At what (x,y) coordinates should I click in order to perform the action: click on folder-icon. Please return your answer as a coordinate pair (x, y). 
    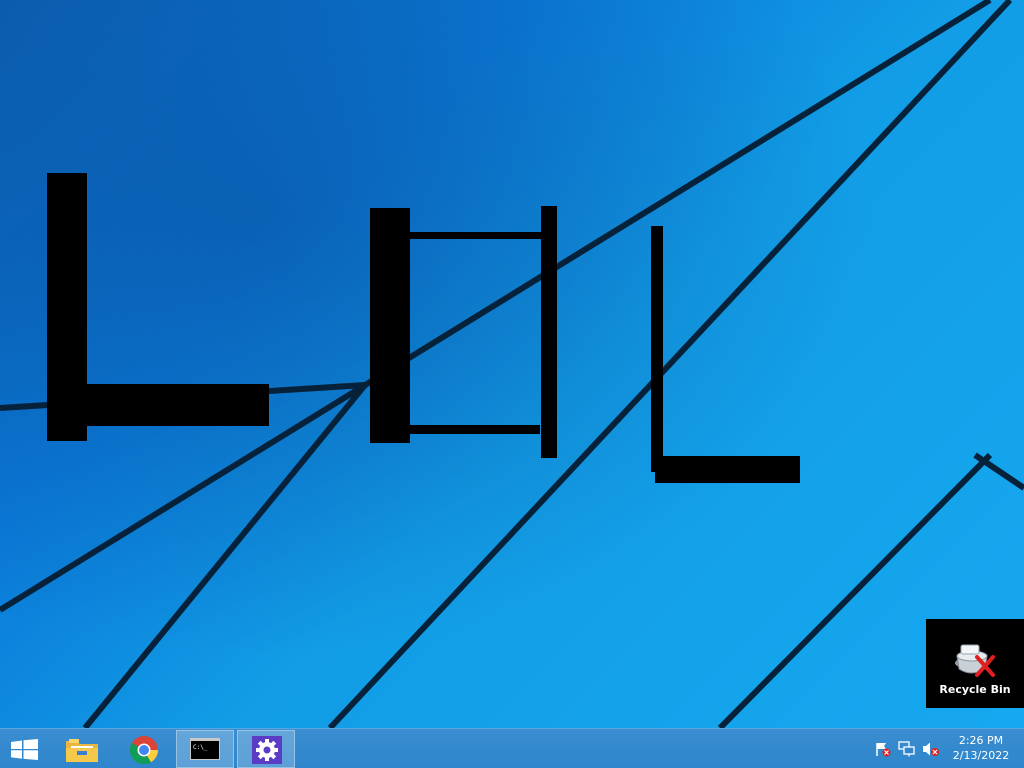
    Looking at the image, I should click on (82, 750).